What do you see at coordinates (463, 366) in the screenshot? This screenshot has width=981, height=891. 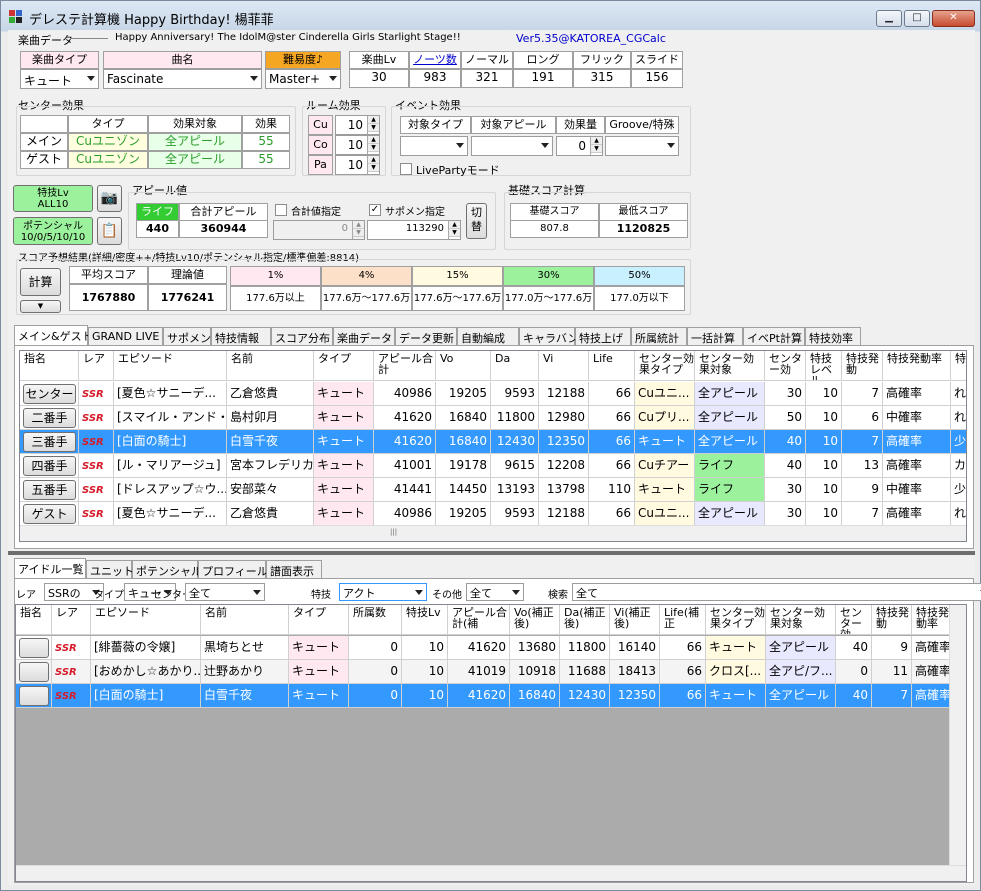 I see `unit-header-6: Vo` at bounding box center [463, 366].